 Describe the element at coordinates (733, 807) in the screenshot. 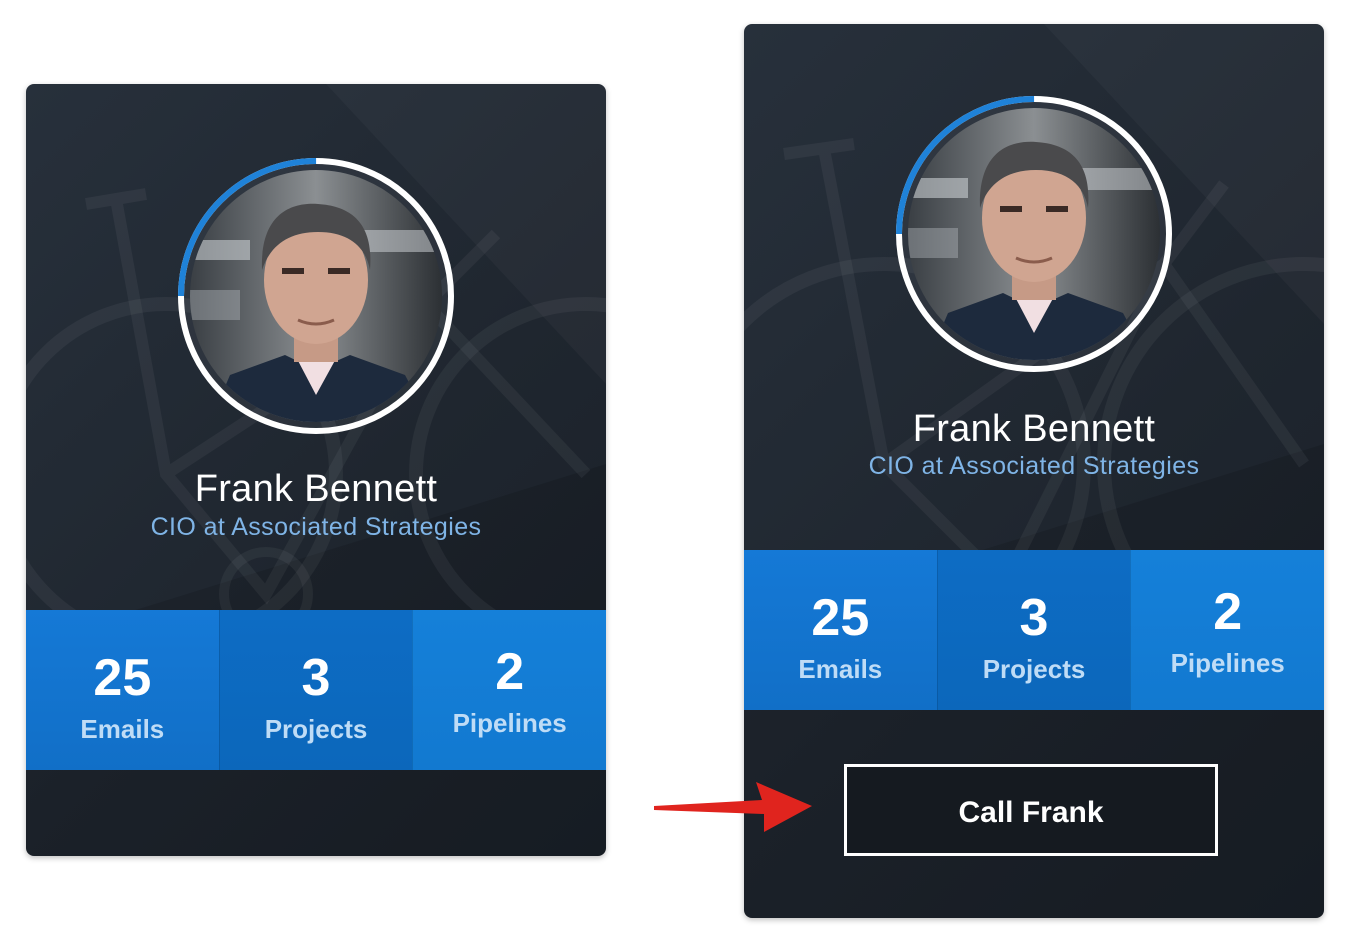

I see `pointer-arrow-icon` at that location.